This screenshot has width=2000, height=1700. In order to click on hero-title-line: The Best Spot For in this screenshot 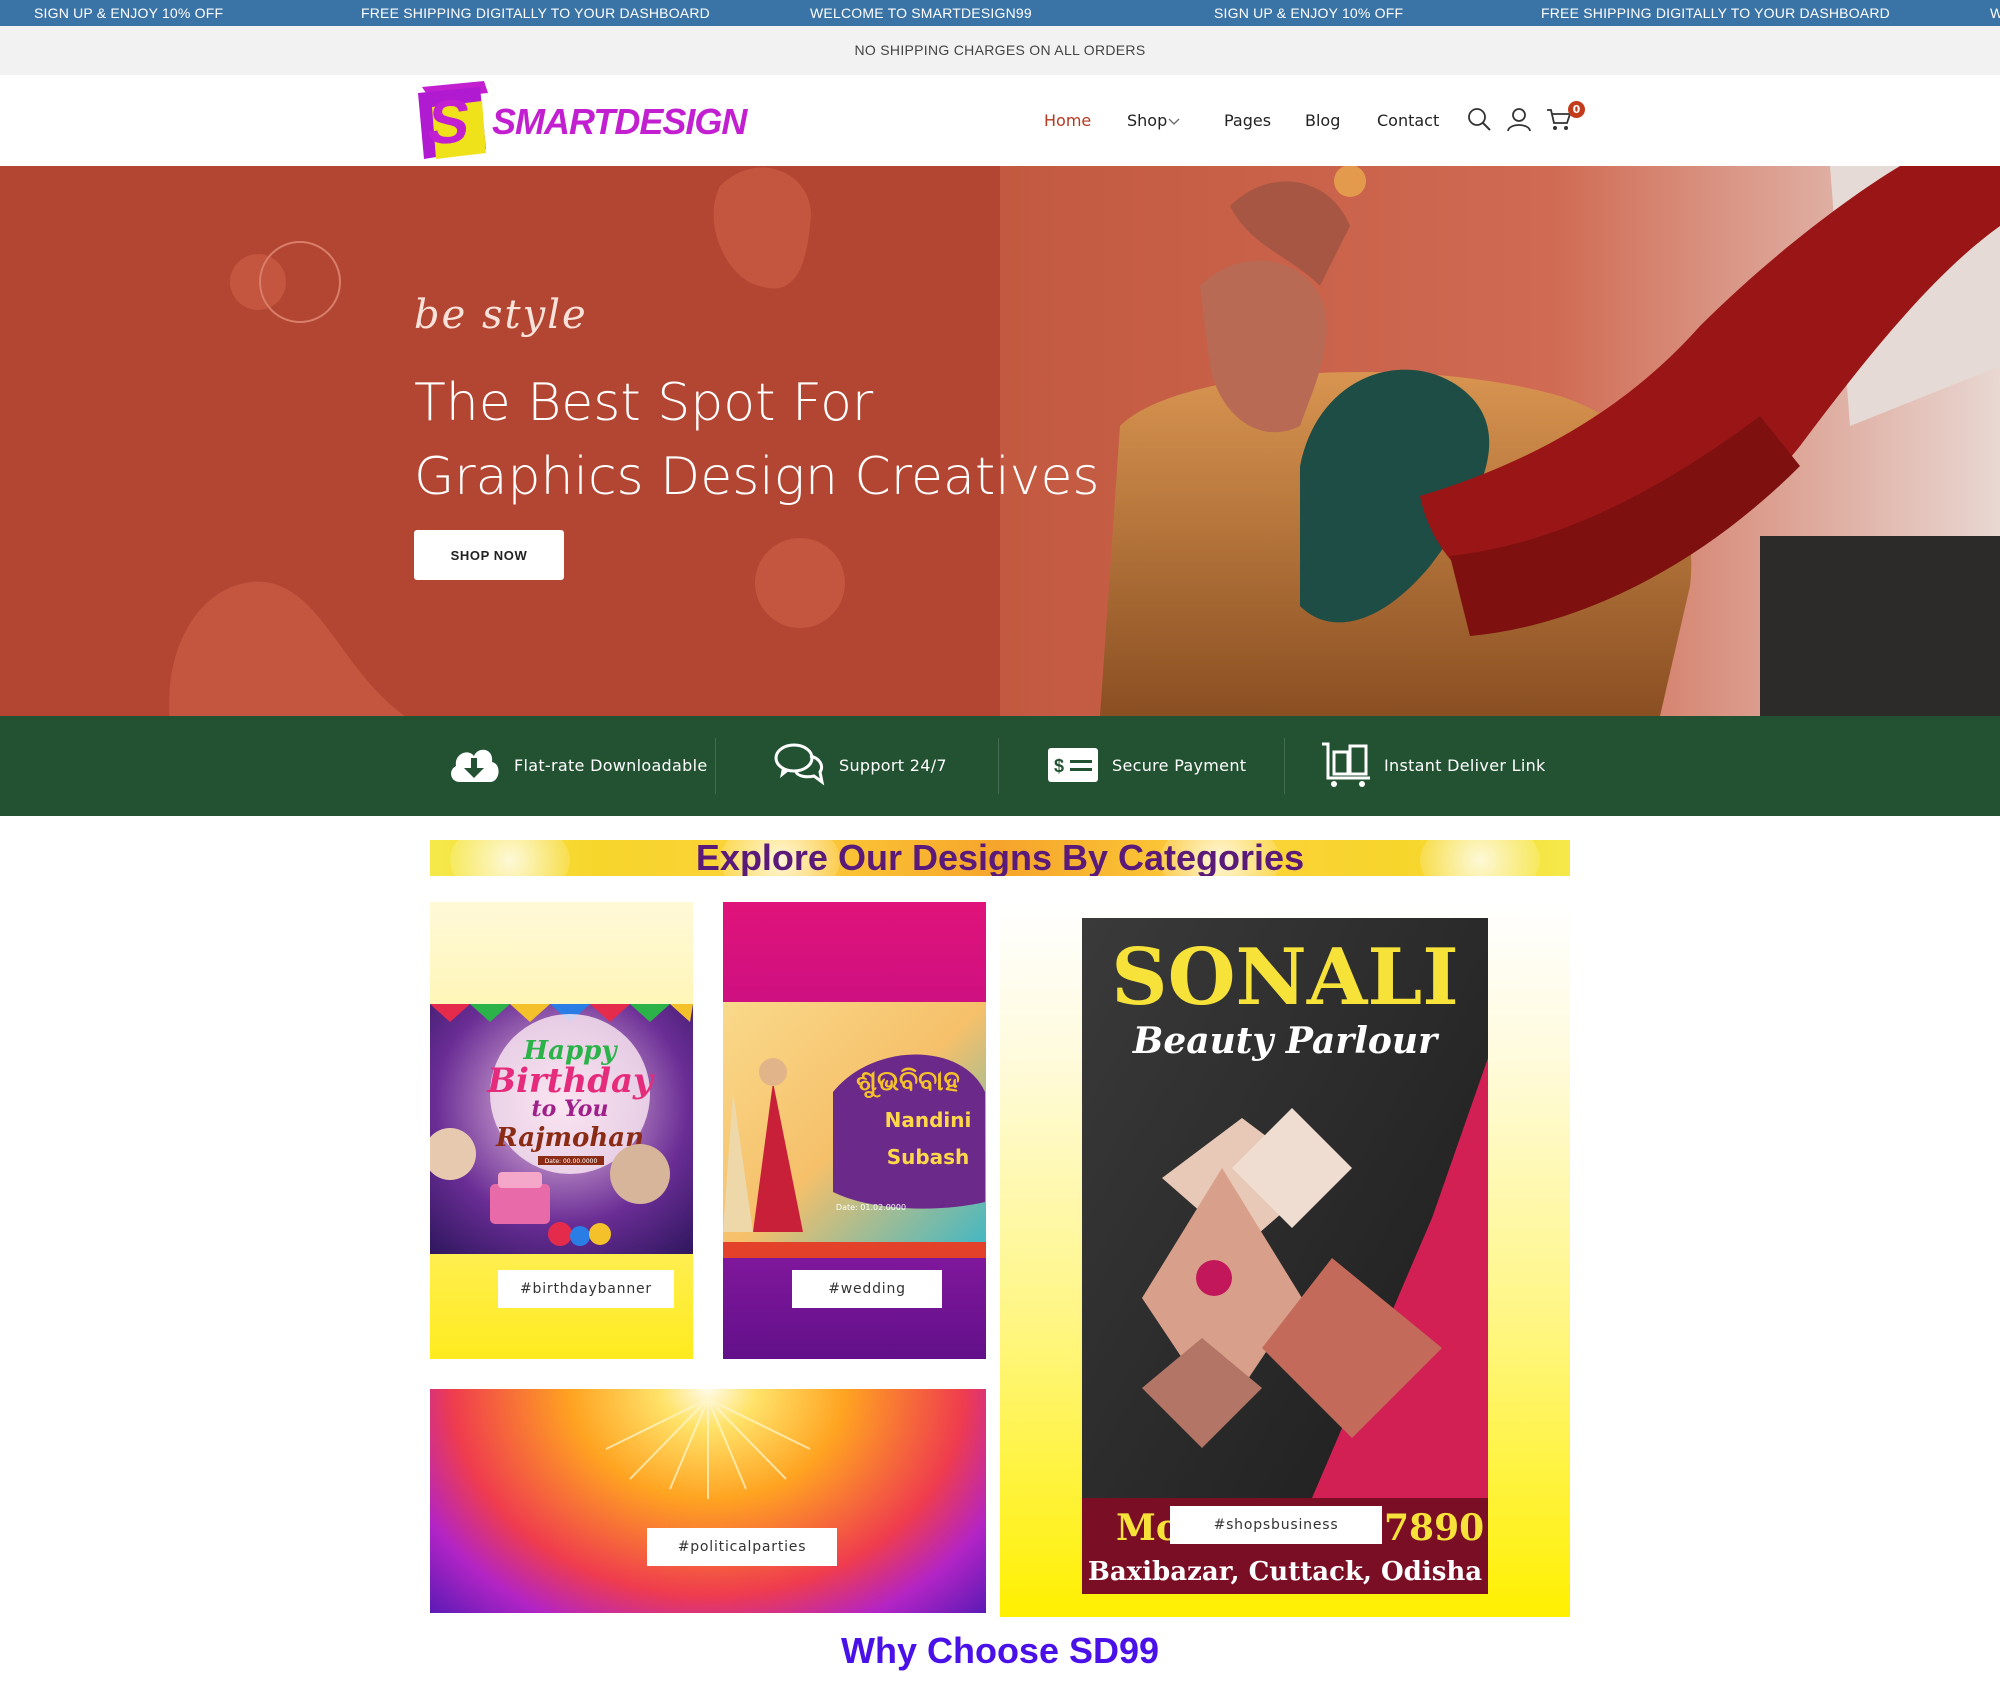, I will do `click(644, 403)`.